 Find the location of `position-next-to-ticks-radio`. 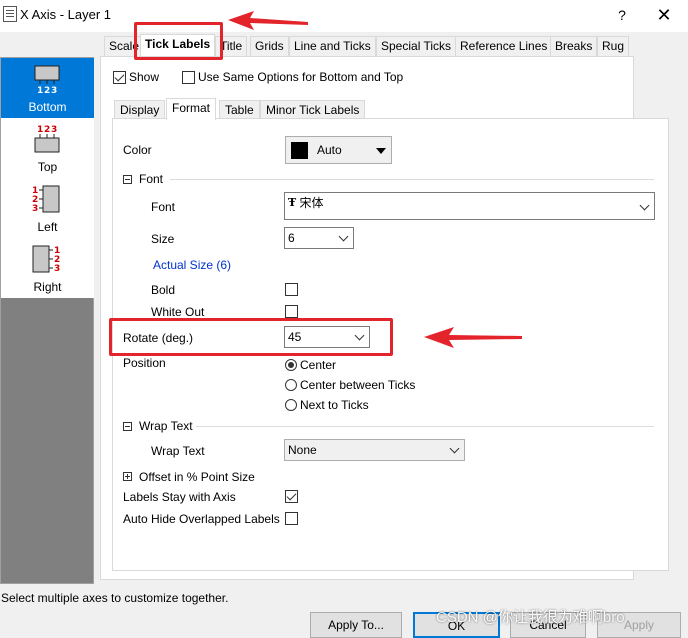

position-next-to-ticks-radio is located at coordinates (291, 405).